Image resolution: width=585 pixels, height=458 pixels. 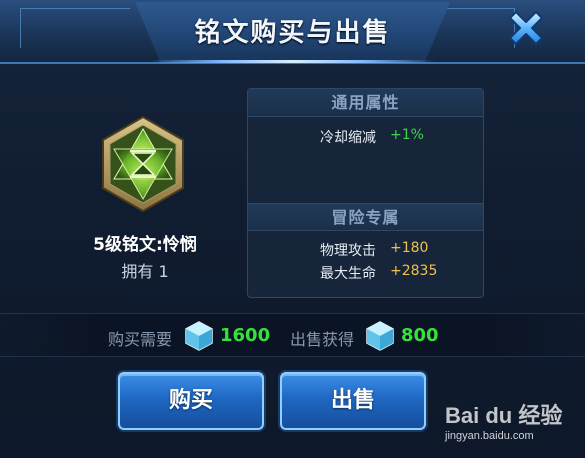 I want to click on close-icon, so click(x=526, y=28).